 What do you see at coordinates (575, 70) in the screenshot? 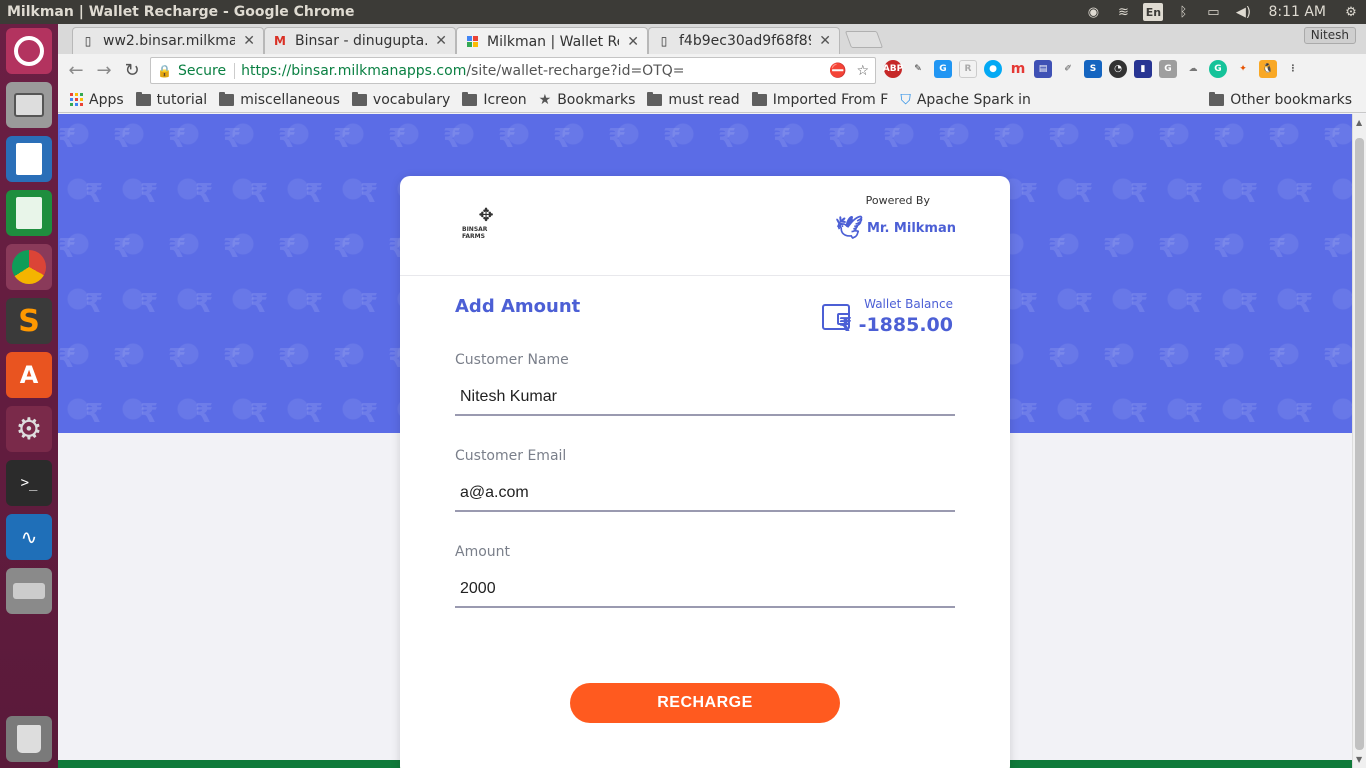
I see `url-path: /site/wallet-recharge?id=OTQ=` at bounding box center [575, 70].